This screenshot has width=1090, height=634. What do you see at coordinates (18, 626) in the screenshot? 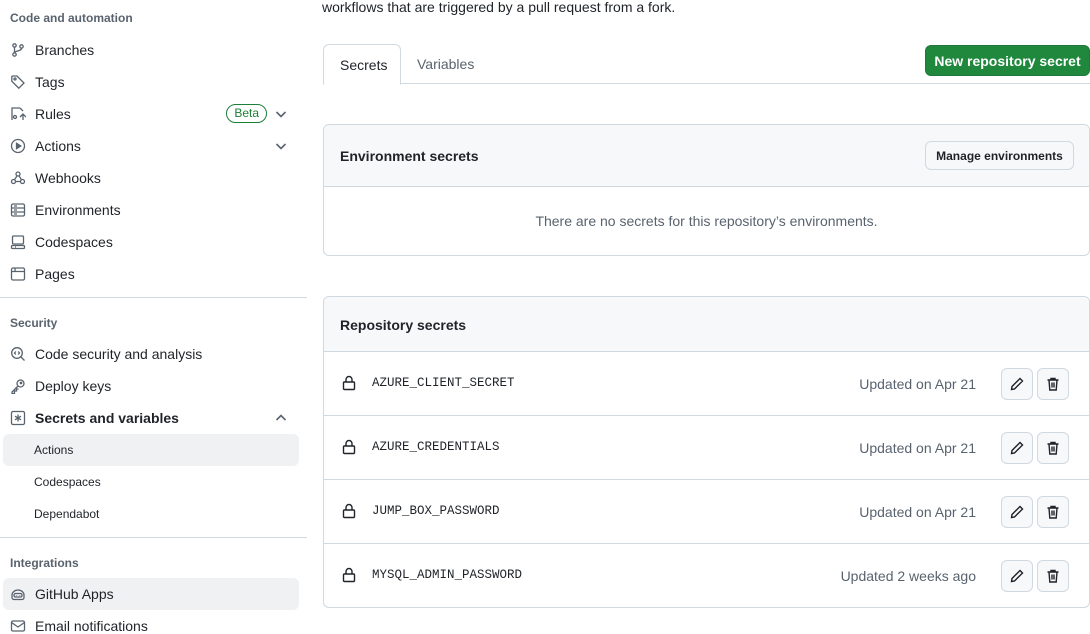
I see `mail-icon` at bounding box center [18, 626].